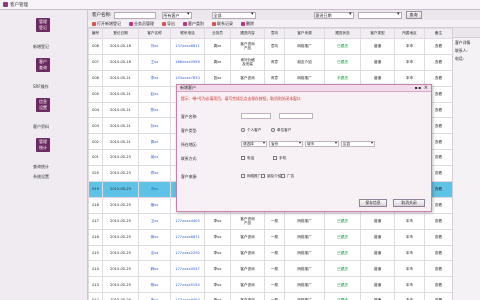  I want to click on table-cell: 007, so click(95, 62).